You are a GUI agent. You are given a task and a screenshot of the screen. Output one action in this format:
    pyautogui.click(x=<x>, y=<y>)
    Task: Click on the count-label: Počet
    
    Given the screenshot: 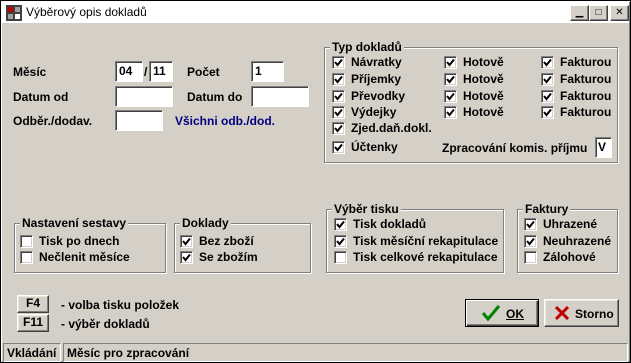 What is the action you would take?
    pyautogui.click(x=203, y=72)
    